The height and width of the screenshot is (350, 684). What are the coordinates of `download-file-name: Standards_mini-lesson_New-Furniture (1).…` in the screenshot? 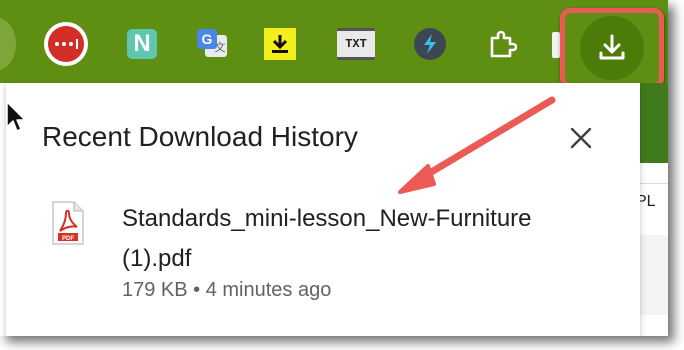 It's located at (332, 239).